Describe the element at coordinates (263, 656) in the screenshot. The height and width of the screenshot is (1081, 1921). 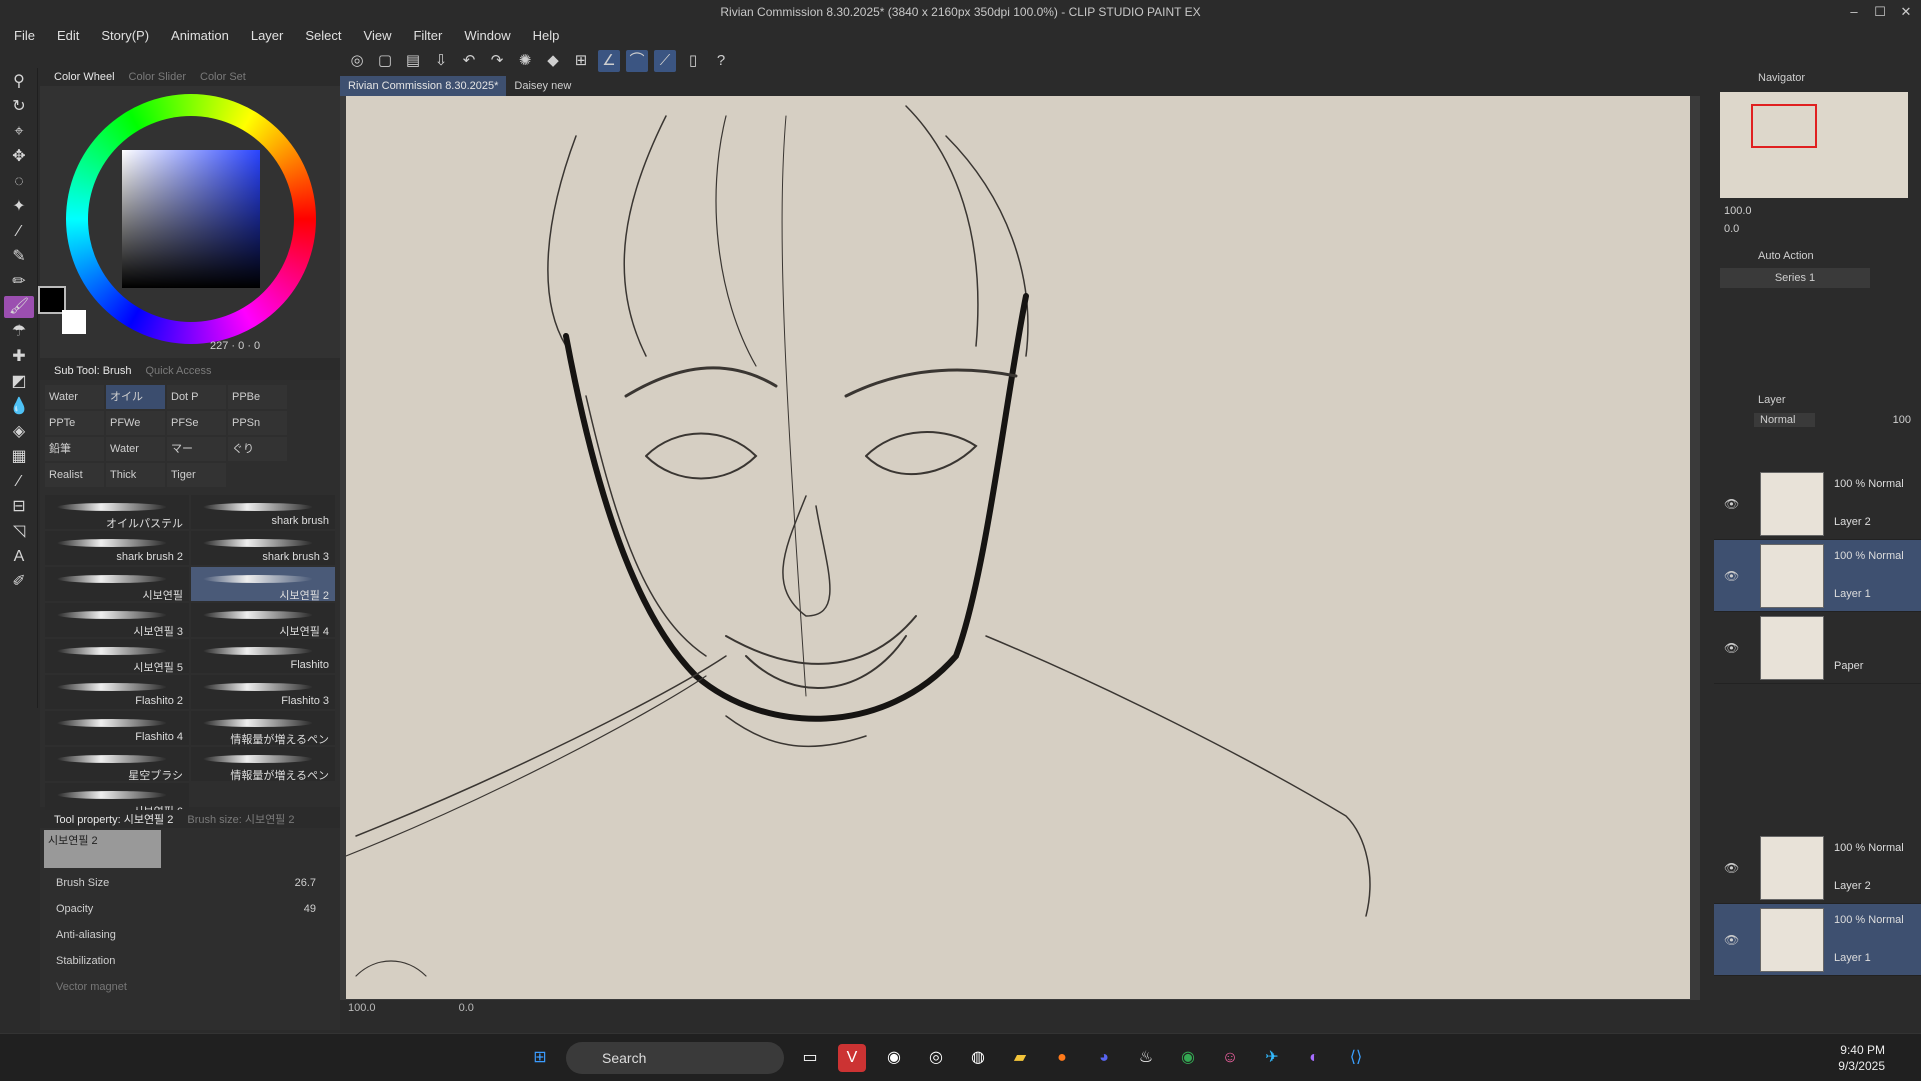
I see `brush-list-item: Flashito` at that location.